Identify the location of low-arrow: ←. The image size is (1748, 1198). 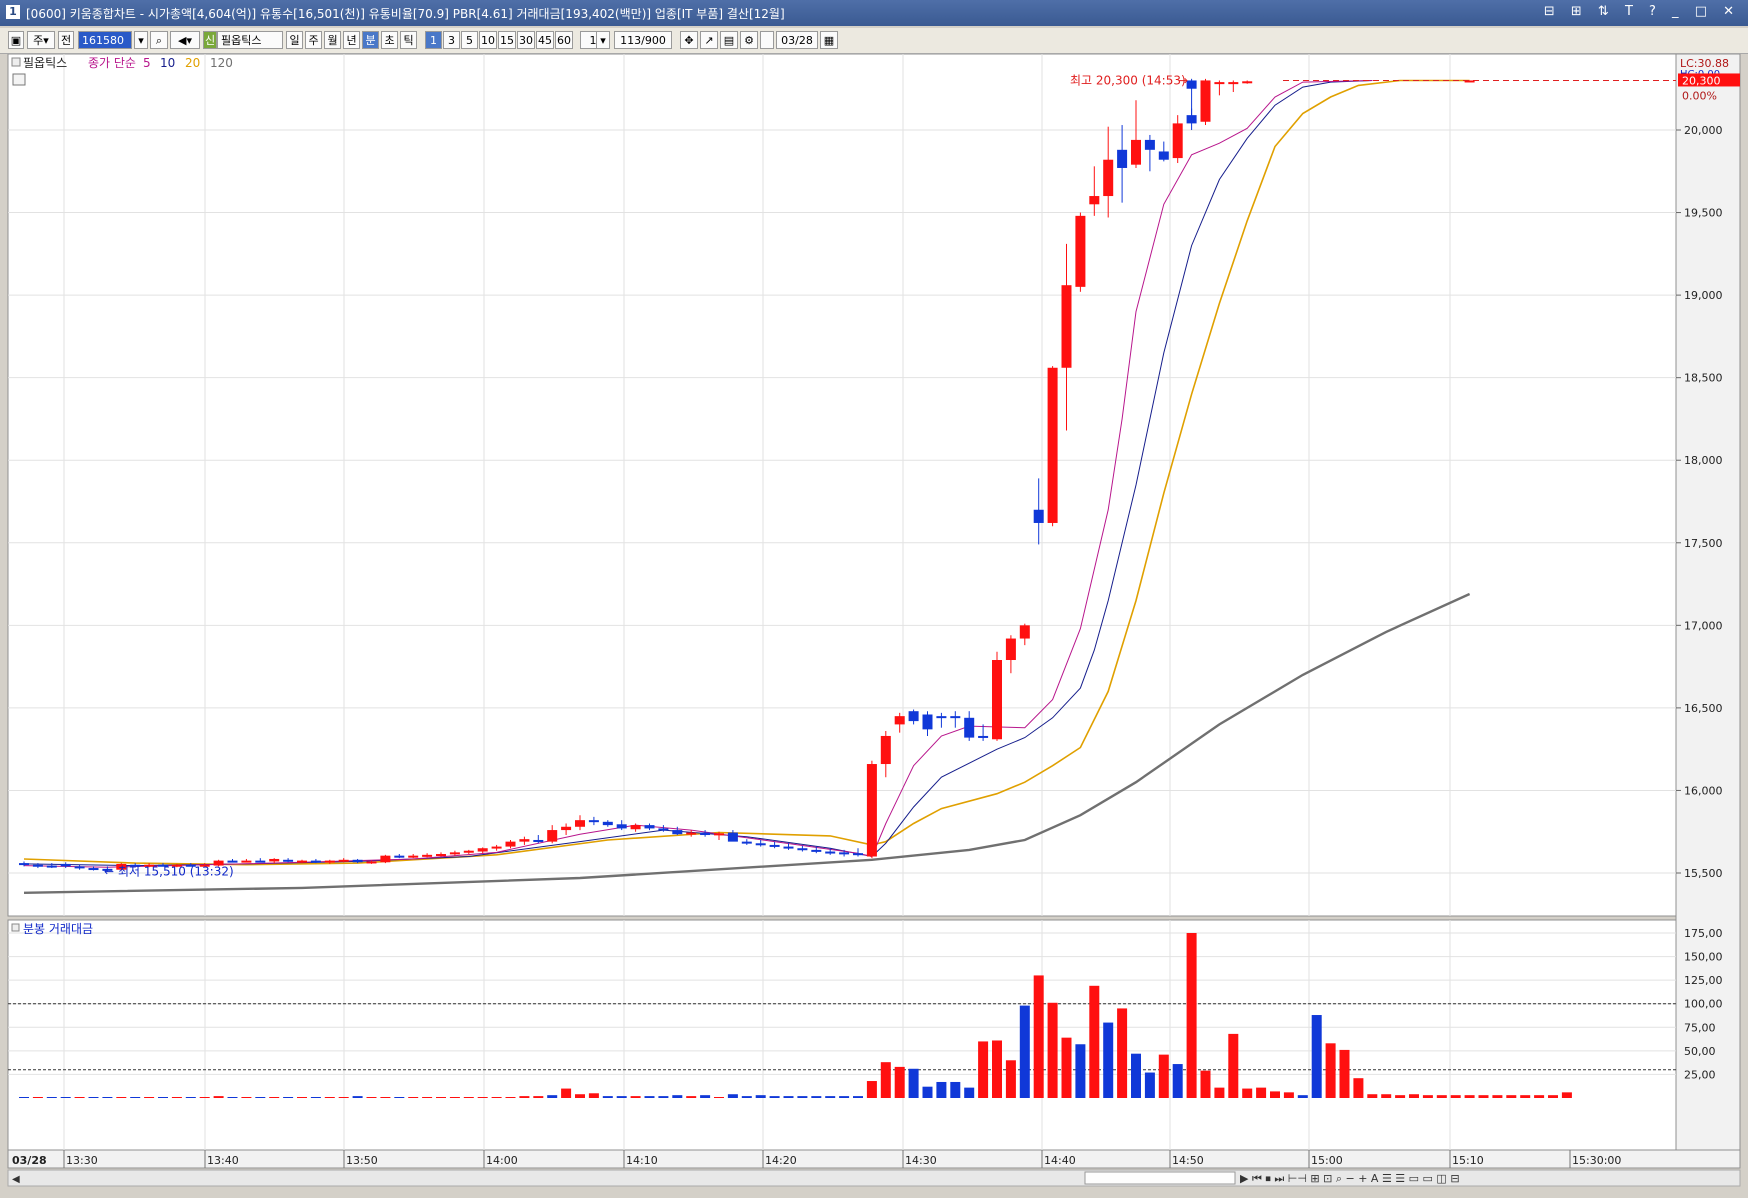
(109, 871).